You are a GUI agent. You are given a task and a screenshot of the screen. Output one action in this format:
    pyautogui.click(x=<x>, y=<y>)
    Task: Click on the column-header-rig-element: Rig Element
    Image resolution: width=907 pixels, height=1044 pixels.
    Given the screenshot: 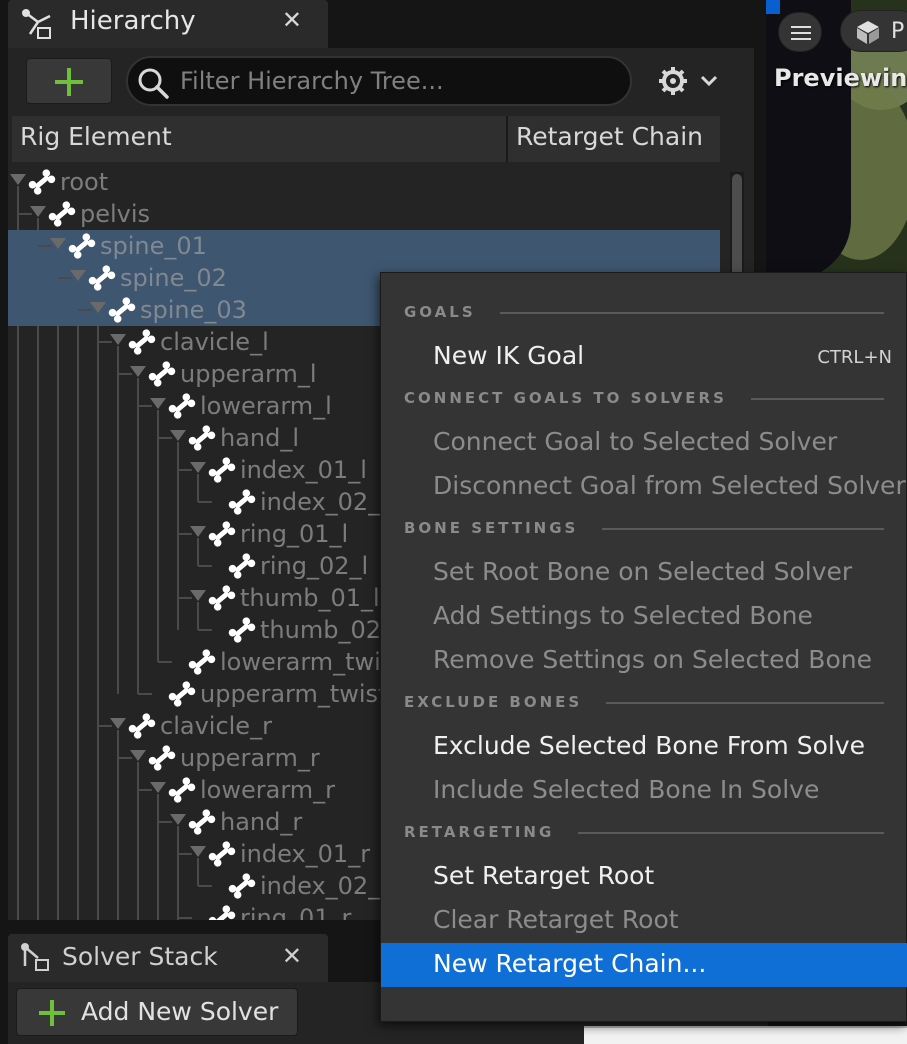 What is the action you would take?
    pyautogui.click(x=96, y=136)
    